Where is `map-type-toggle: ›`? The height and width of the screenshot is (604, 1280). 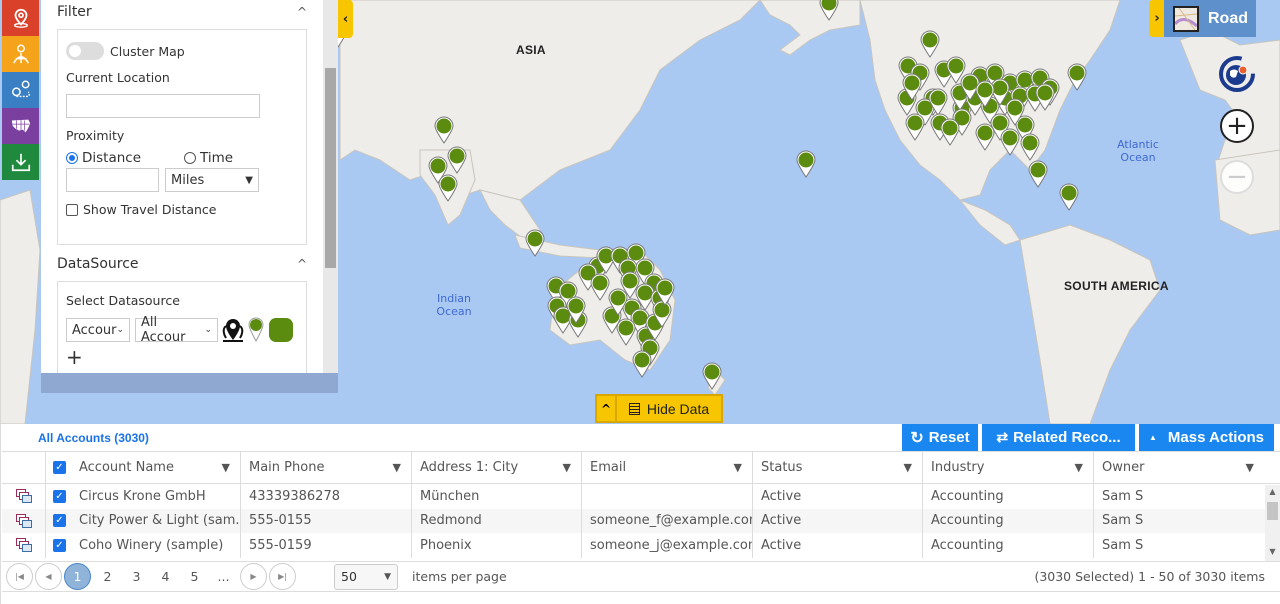 map-type-toggle: › is located at coordinates (1157, 18).